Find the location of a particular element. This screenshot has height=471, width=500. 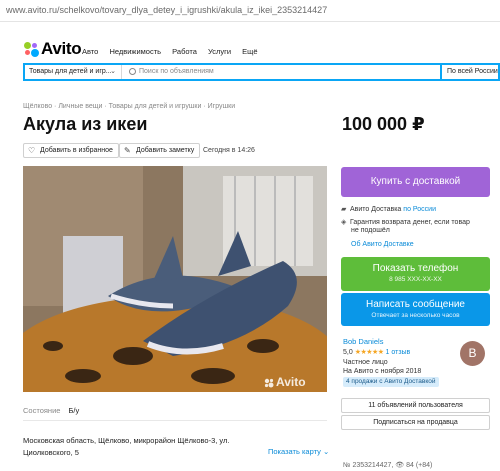

reviews-link: 1 отзыв is located at coordinates (398, 352).